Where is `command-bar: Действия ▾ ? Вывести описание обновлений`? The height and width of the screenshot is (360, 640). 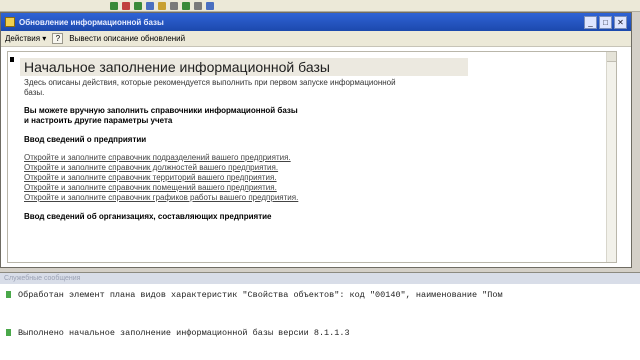
command-bar: Действия ▾ ? Вывести описание обновлений is located at coordinates (316, 39).